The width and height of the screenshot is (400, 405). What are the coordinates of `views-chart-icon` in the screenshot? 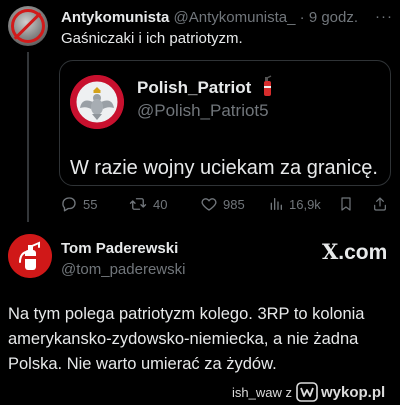 It's located at (276, 204).